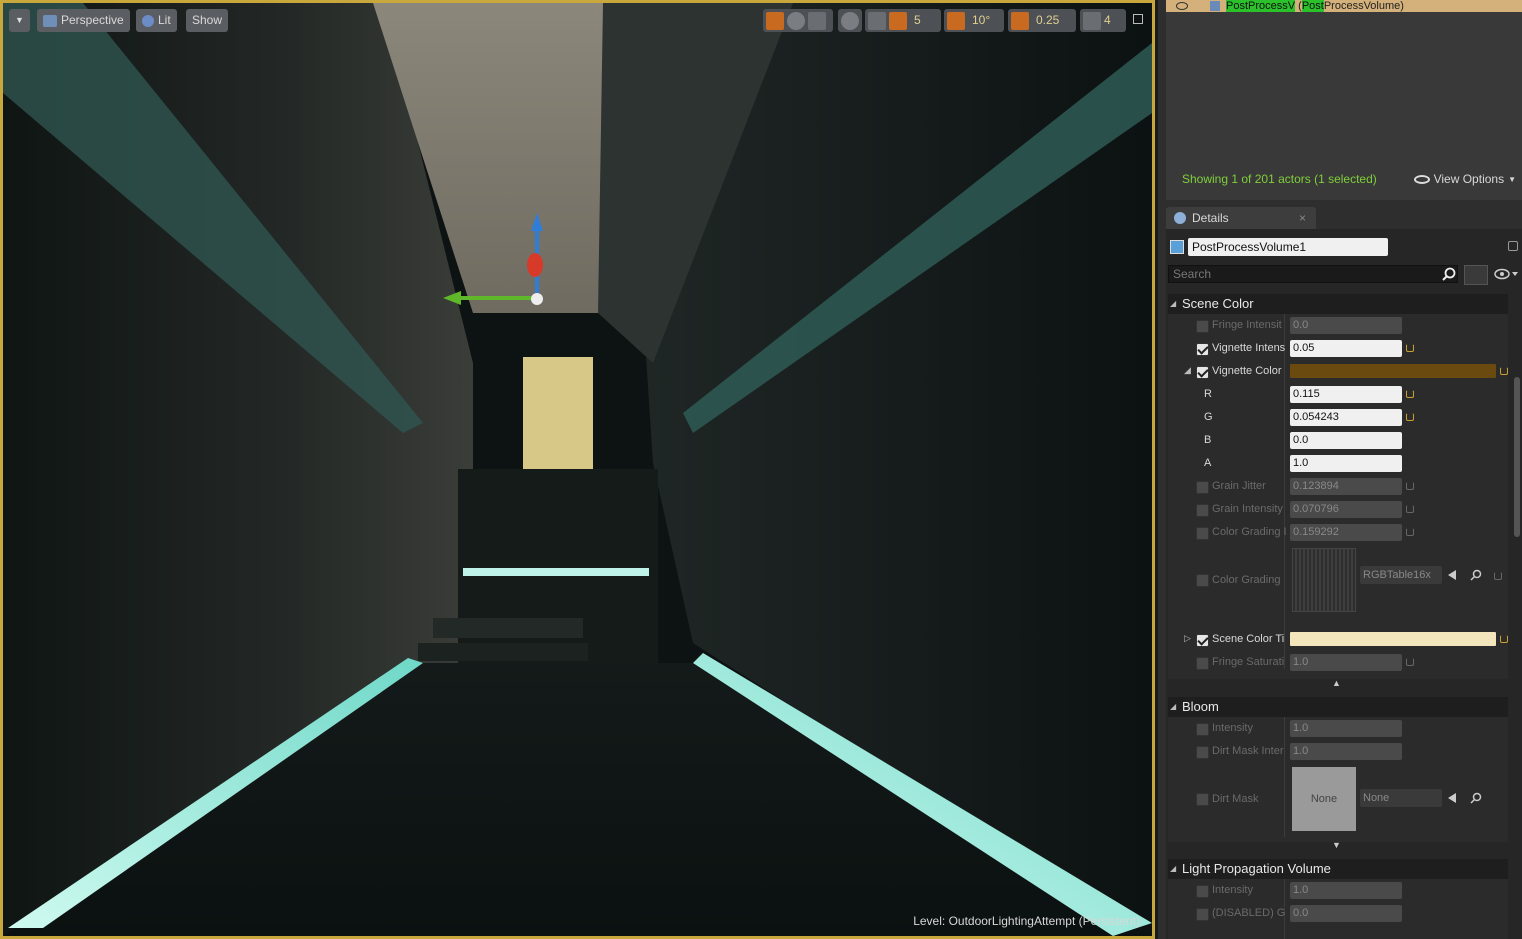 Image resolution: width=1522 pixels, height=939 pixels. What do you see at coordinates (19, 20) in the screenshot?
I see `viewport-options-dropdown: ▼` at bounding box center [19, 20].